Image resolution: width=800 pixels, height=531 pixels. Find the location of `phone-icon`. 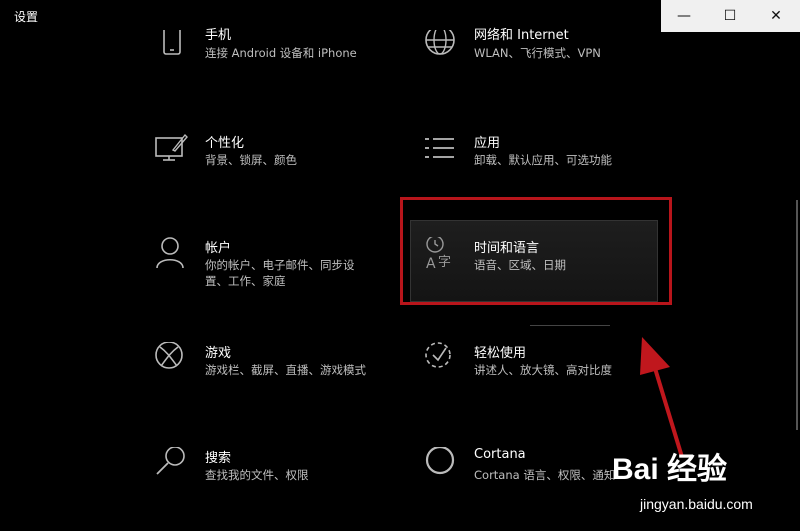

phone-icon is located at coordinates (172, 43).